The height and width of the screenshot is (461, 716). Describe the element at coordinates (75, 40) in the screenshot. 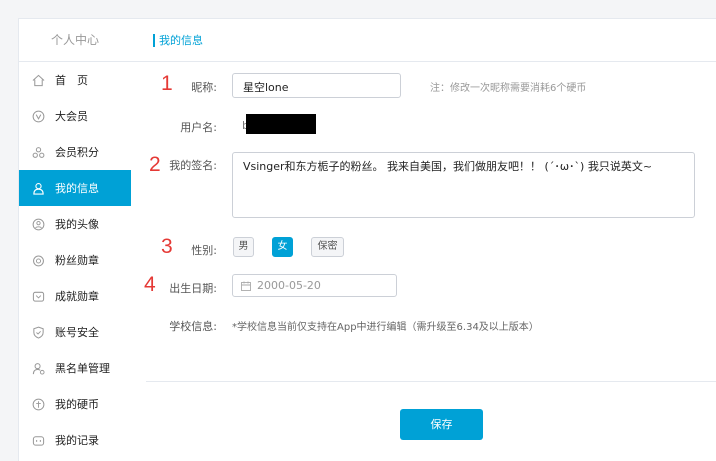

I see `sidebar-title: 个人中心` at that location.